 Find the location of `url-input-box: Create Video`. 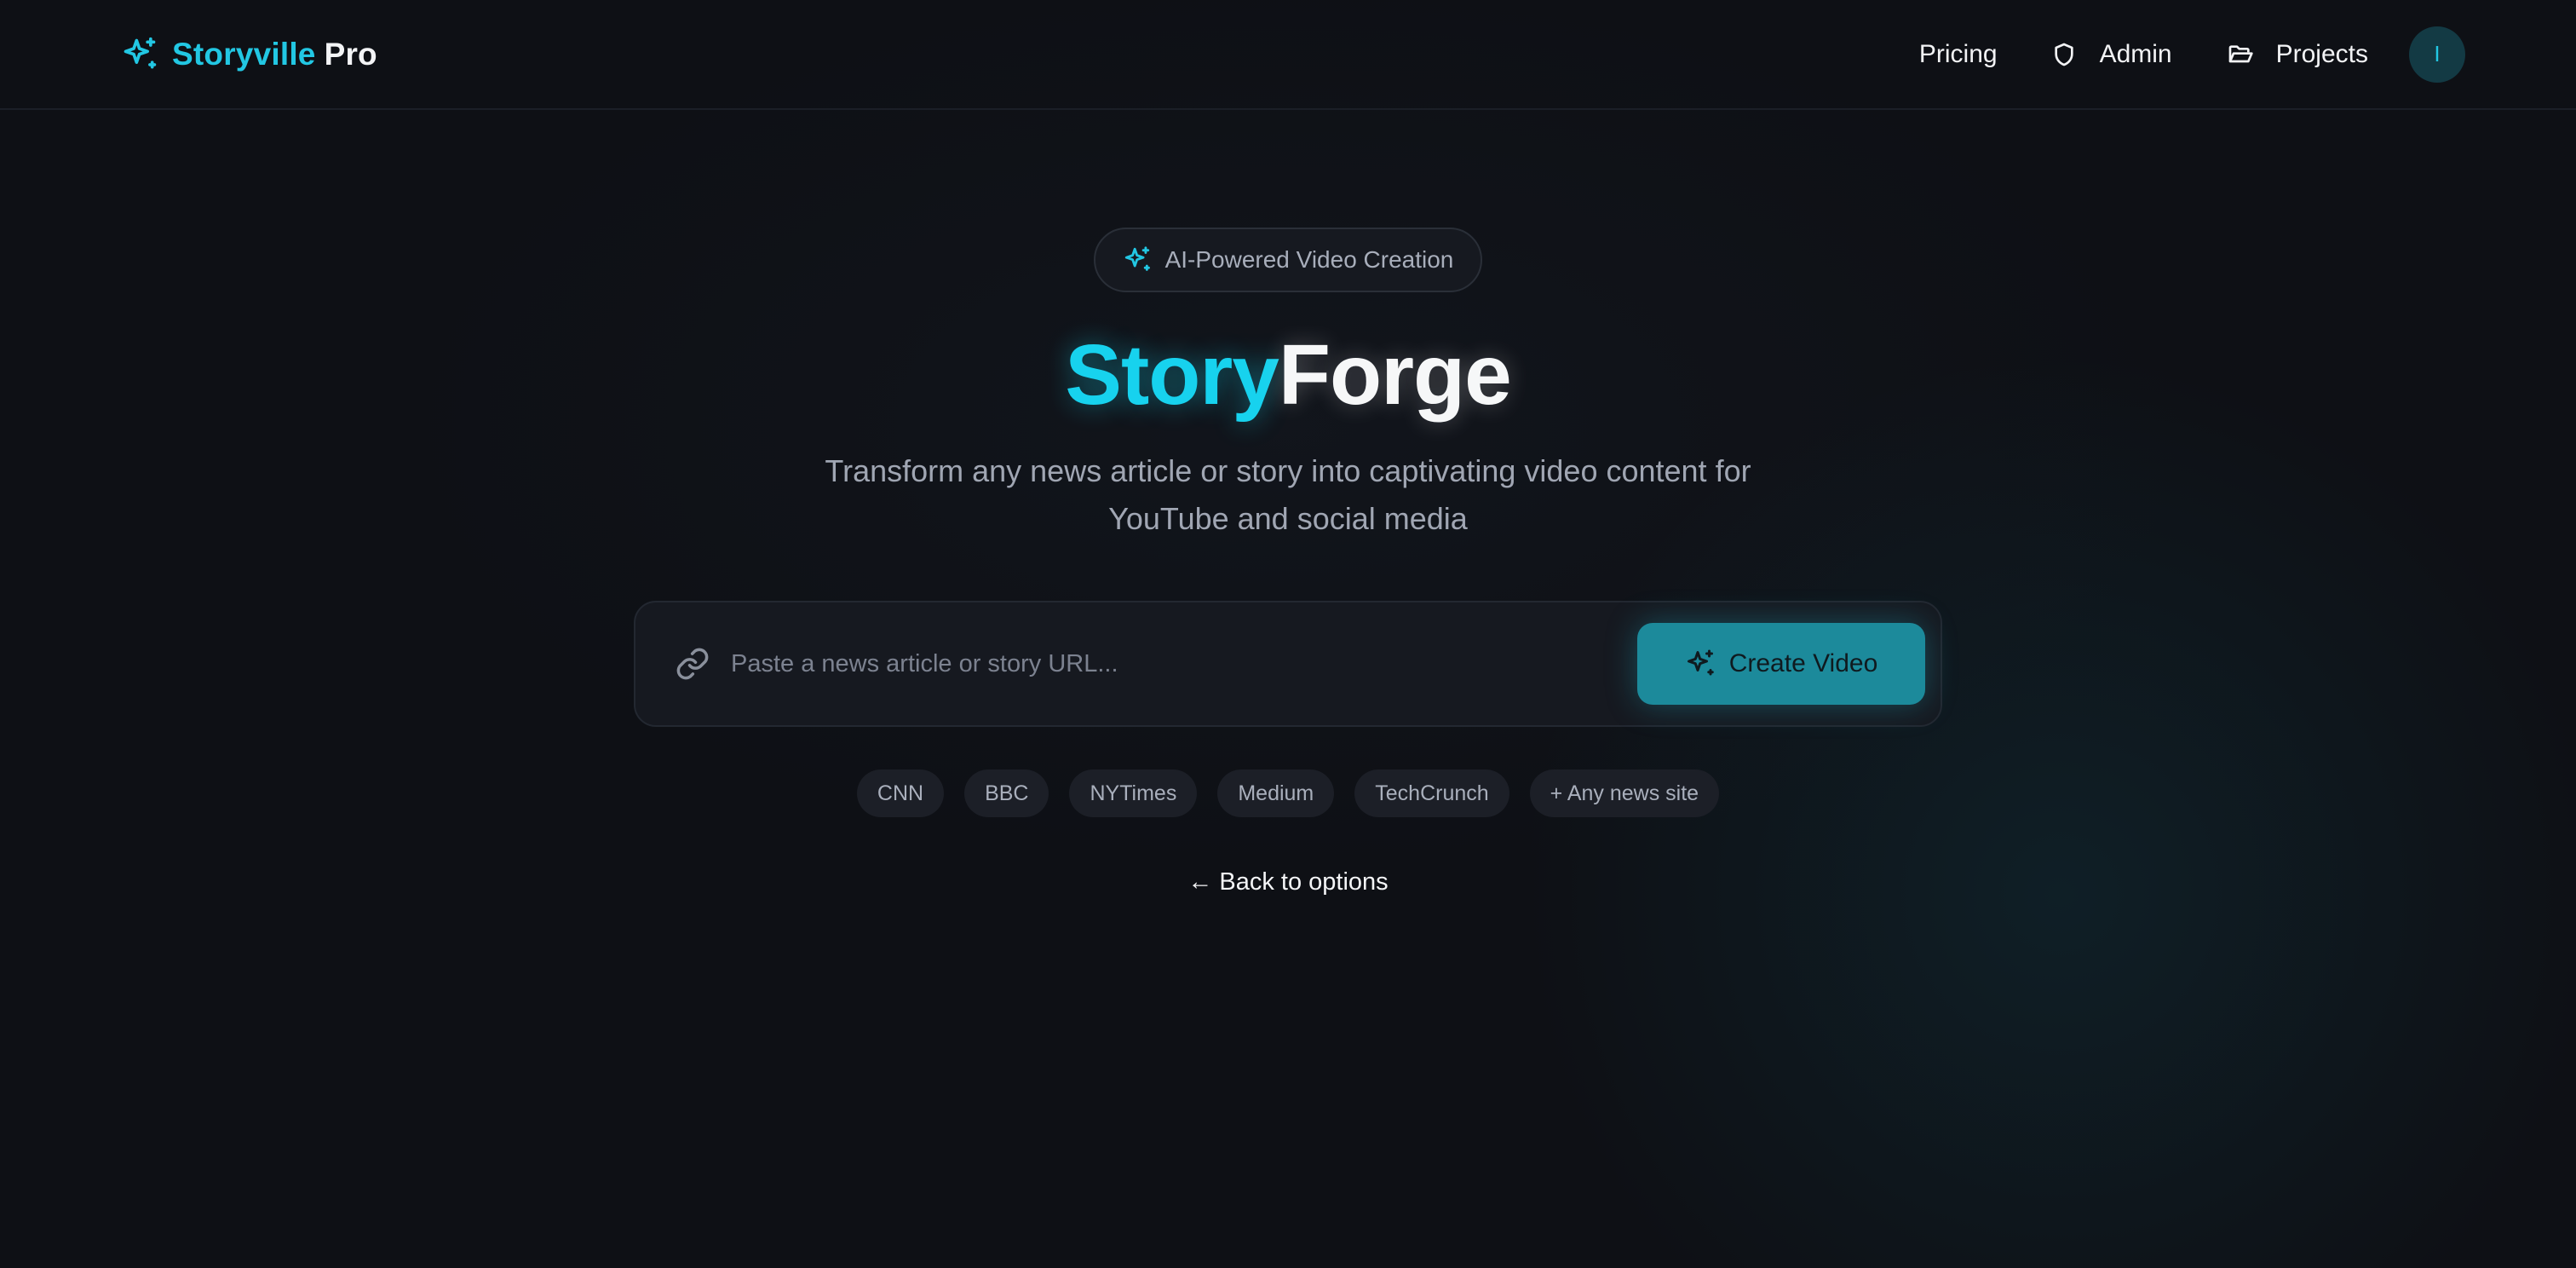

url-input-box: Create Video is located at coordinates (1288, 664).